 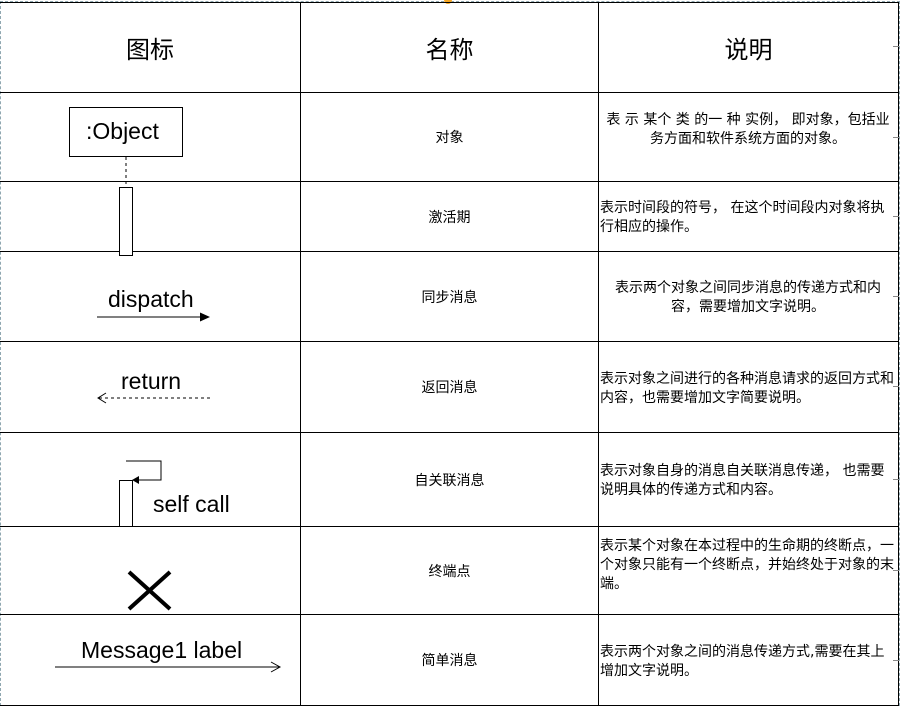 I want to click on object-label: :Object, so click(x=122, y=131).